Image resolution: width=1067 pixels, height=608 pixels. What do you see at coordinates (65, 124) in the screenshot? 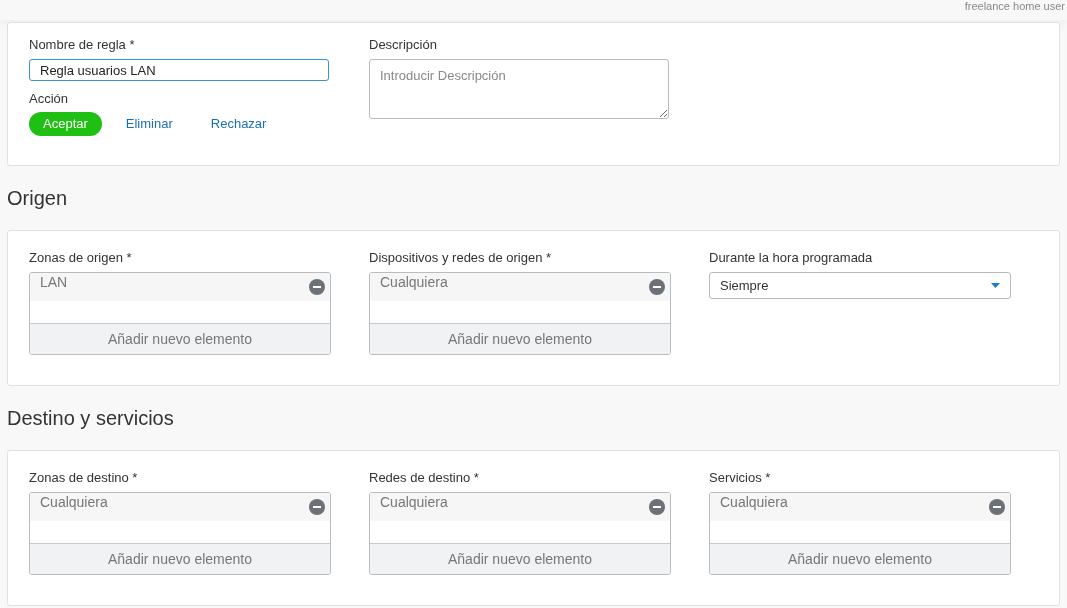
I see `action-toggle: Aceptar` at bounding box center [65, 124].